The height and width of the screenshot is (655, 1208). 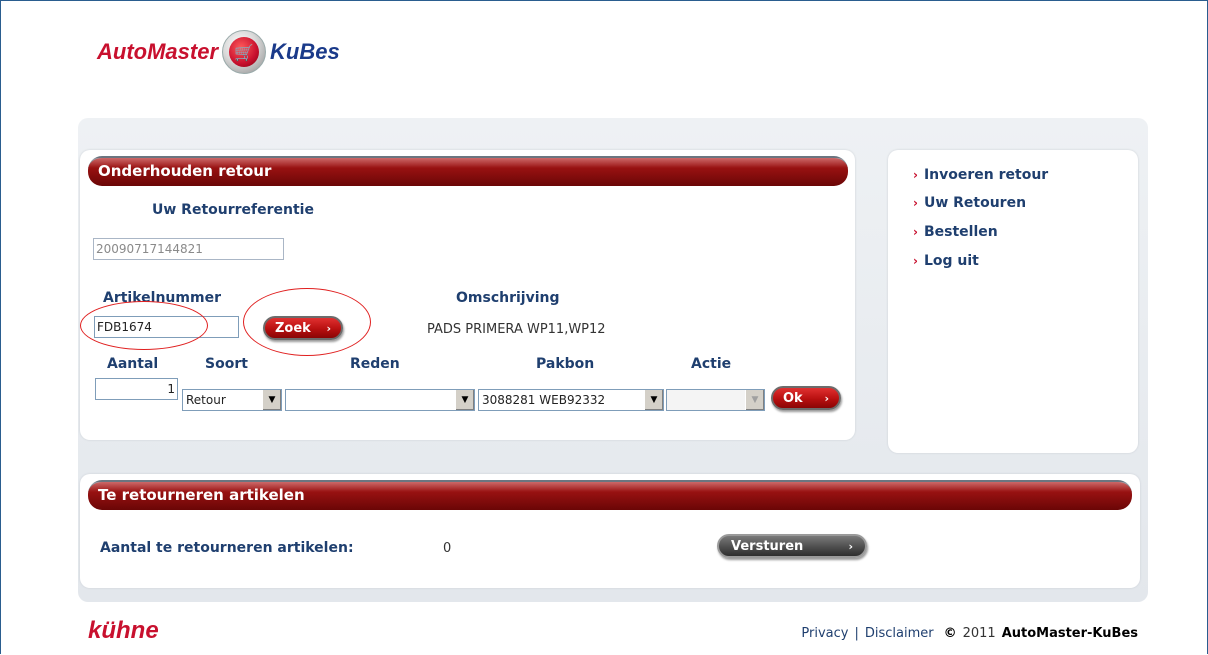 What do you see at coordinates (123, 630) in the screenshot?
I see `kuhne-logo: kühne` at bounding box center [123, 630].